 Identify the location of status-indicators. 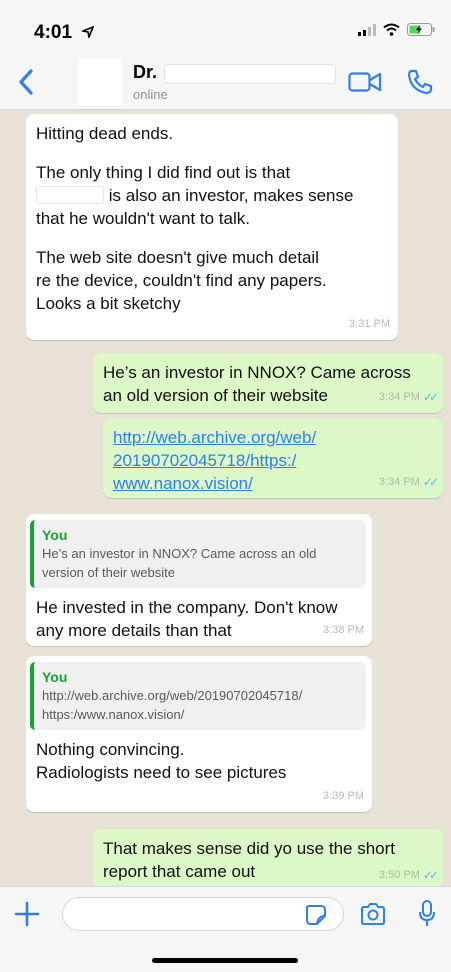
(396, 29).